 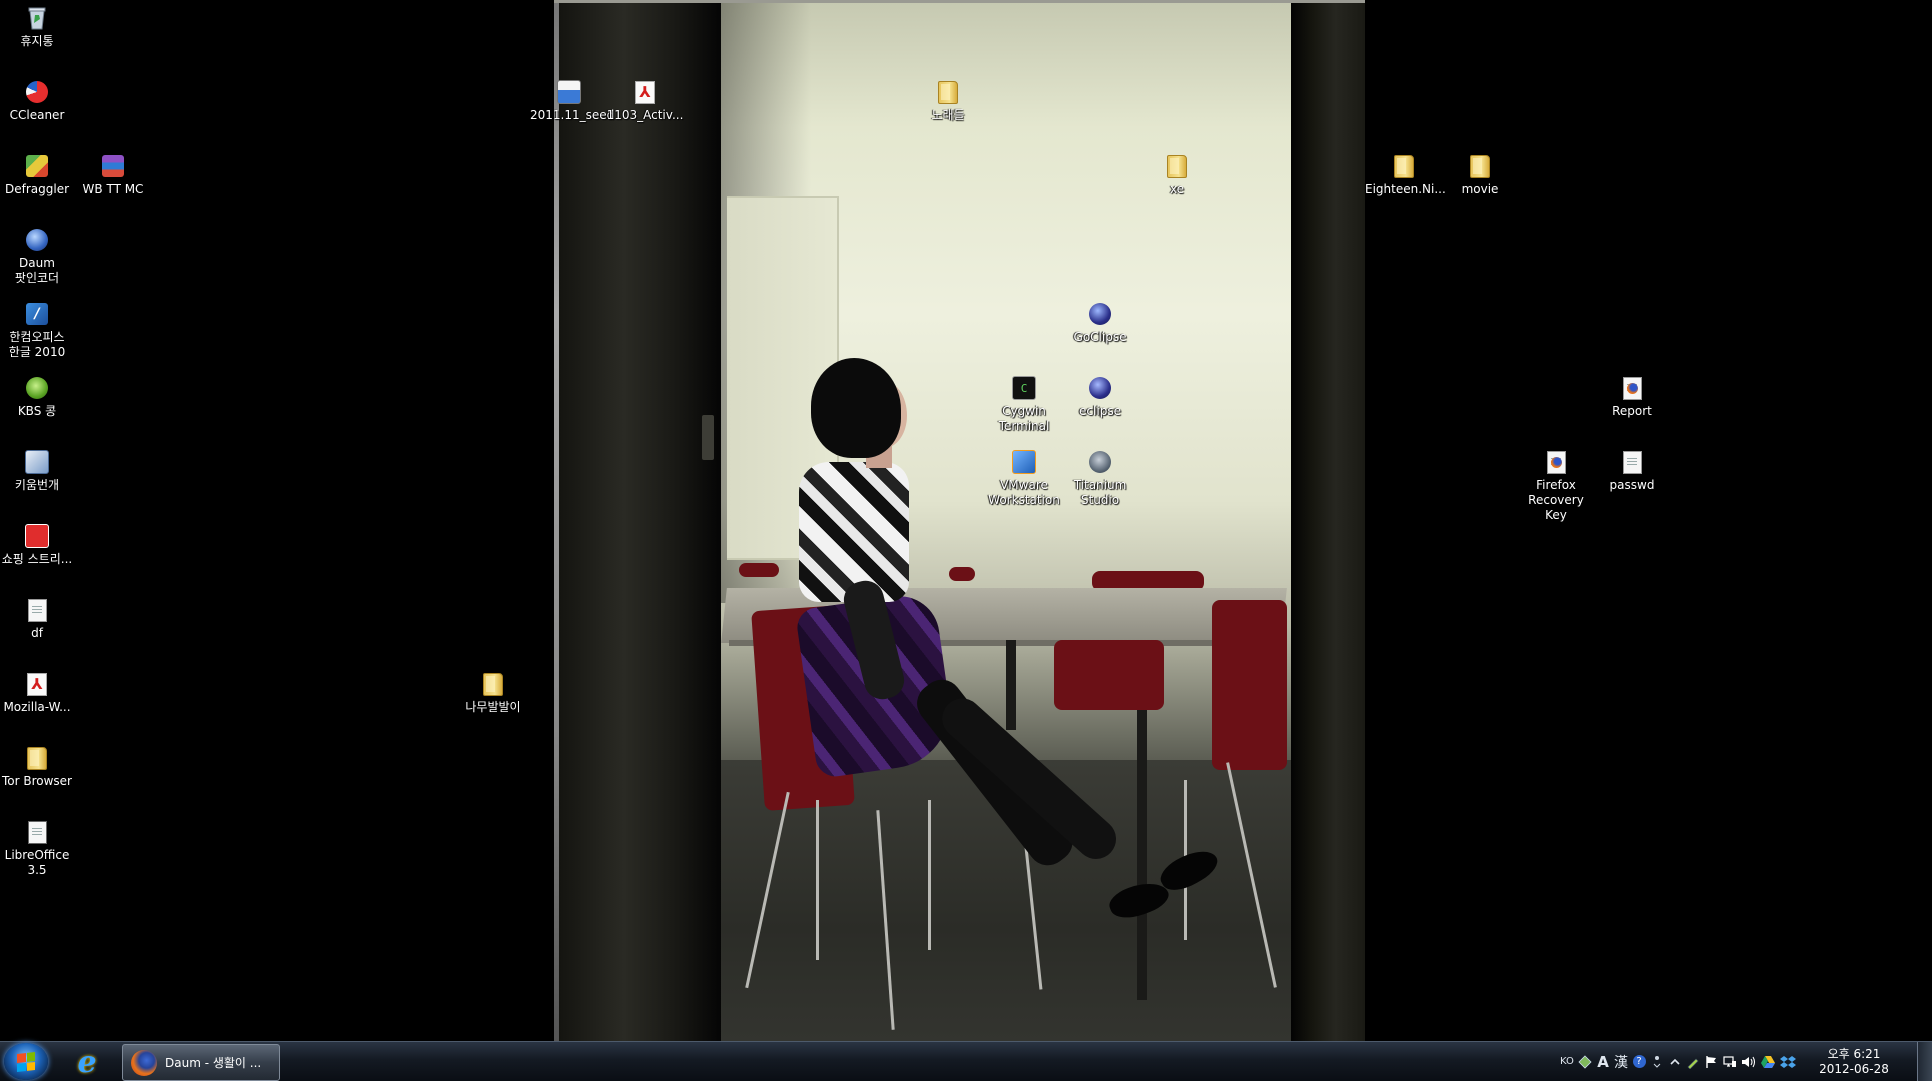 I want to click on recycle-bin-icon, so click(x=37, y=18).